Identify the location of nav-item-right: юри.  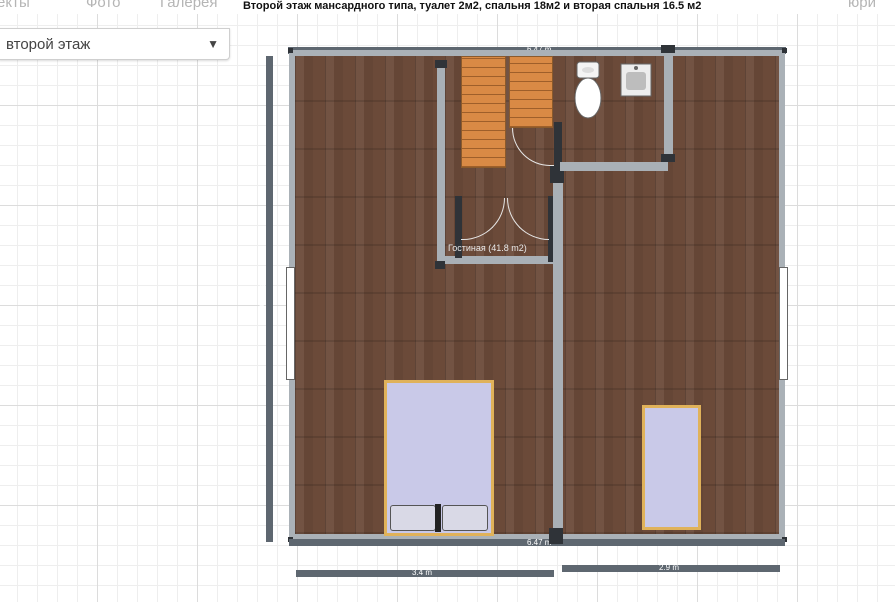
(862, 5).